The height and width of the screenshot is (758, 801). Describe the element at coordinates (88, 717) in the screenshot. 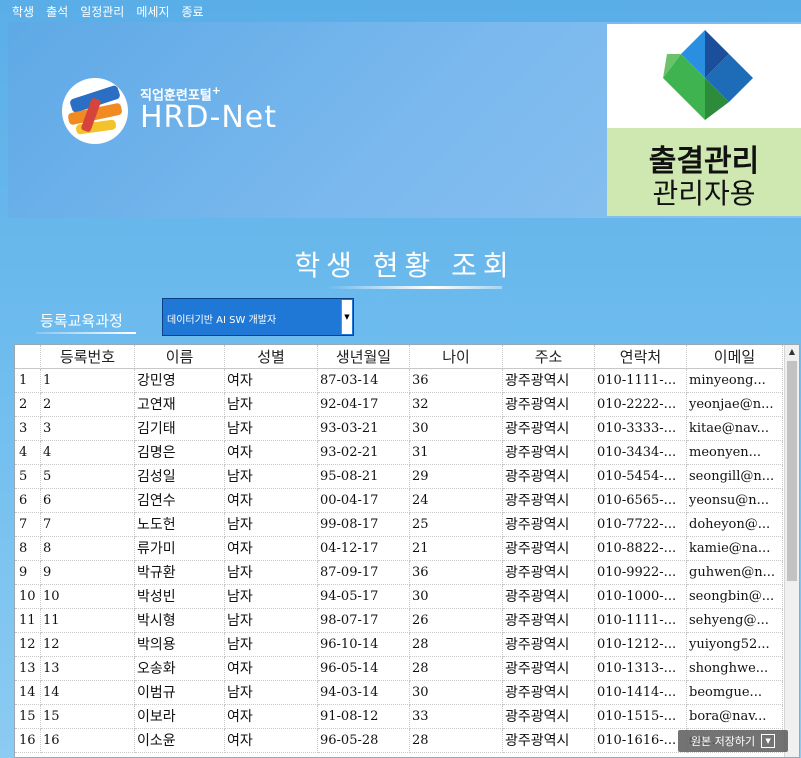

I see `table-cell: 15` at that location.